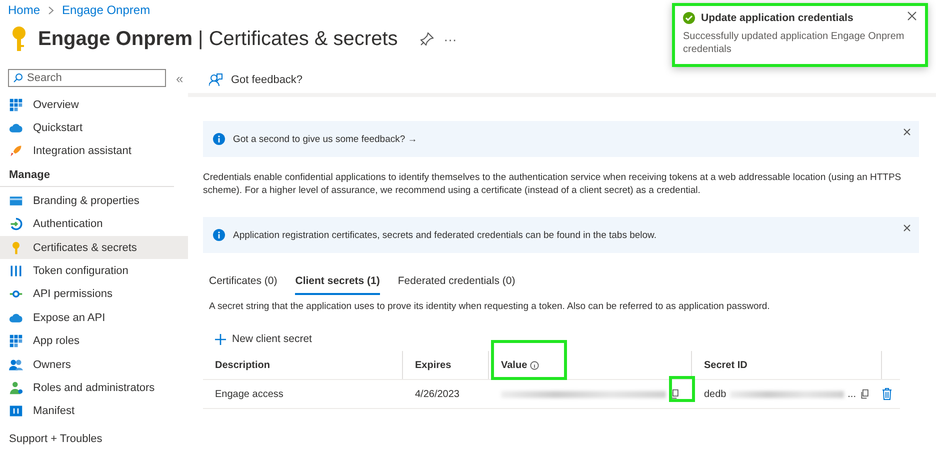 This screenshot has height=457, width=936. I want to click on cloud-icon, so click(16, 128).